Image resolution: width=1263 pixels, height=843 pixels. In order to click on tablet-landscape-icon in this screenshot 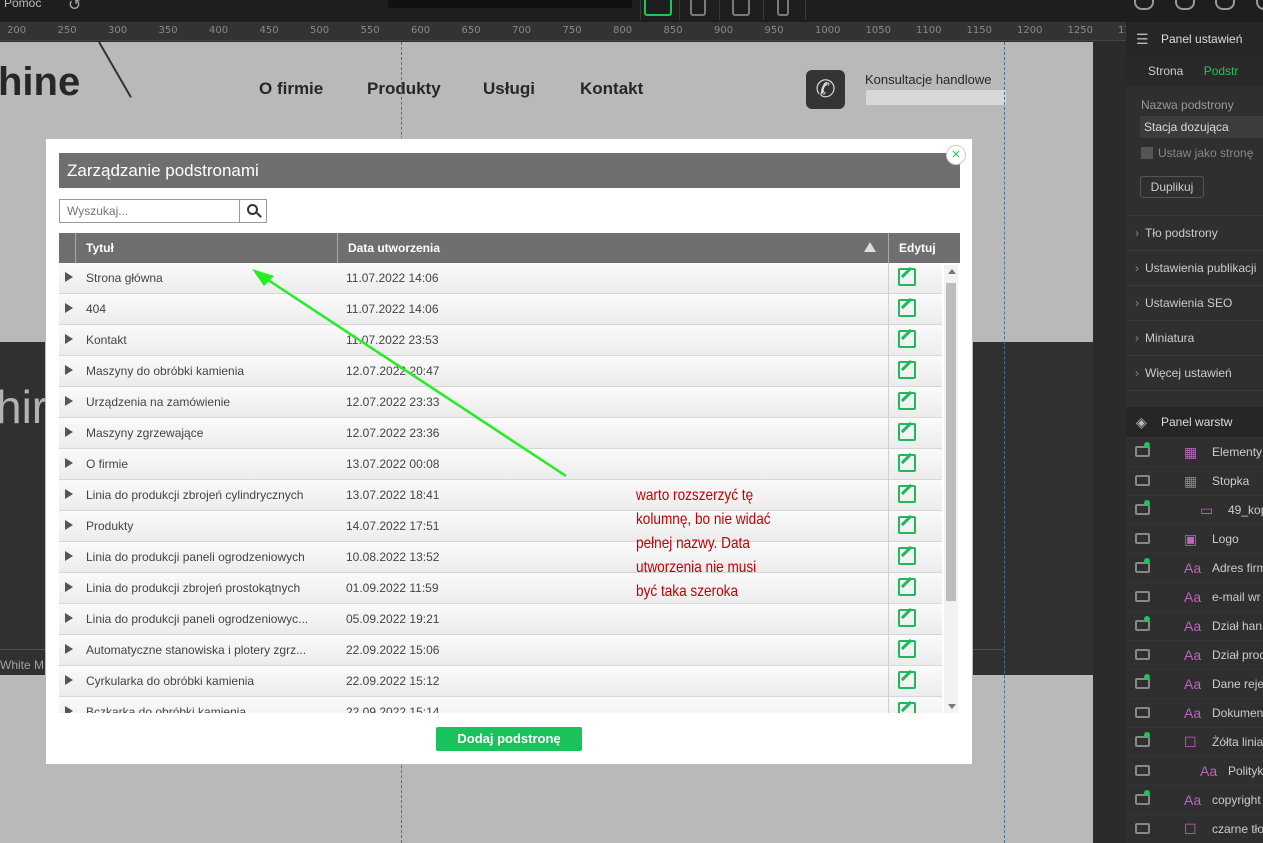, I will do `click(741, 8)`.